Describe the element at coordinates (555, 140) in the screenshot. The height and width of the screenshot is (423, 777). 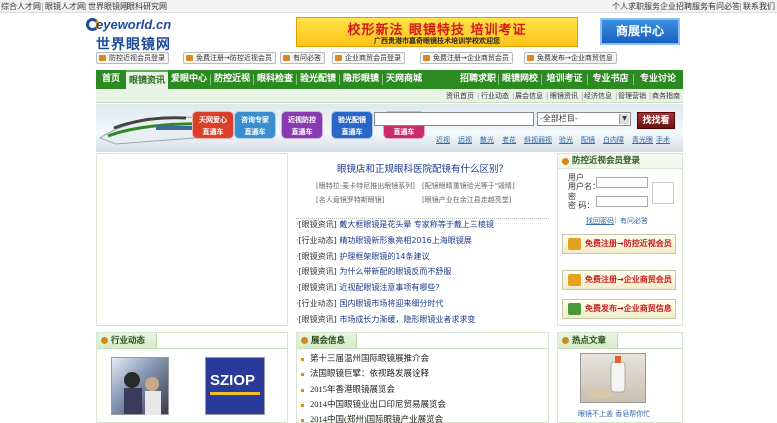
I see `hot-keywords: 近视 远视 散光 老花 斜视弱视 验光 配镜 白内障 青光眼 手术` at that location.